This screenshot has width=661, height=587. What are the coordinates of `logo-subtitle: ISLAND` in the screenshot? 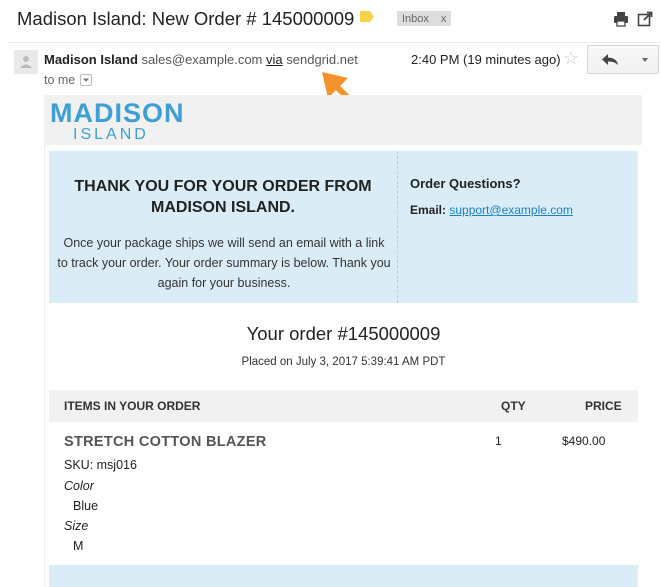 It's located at (111, 134).